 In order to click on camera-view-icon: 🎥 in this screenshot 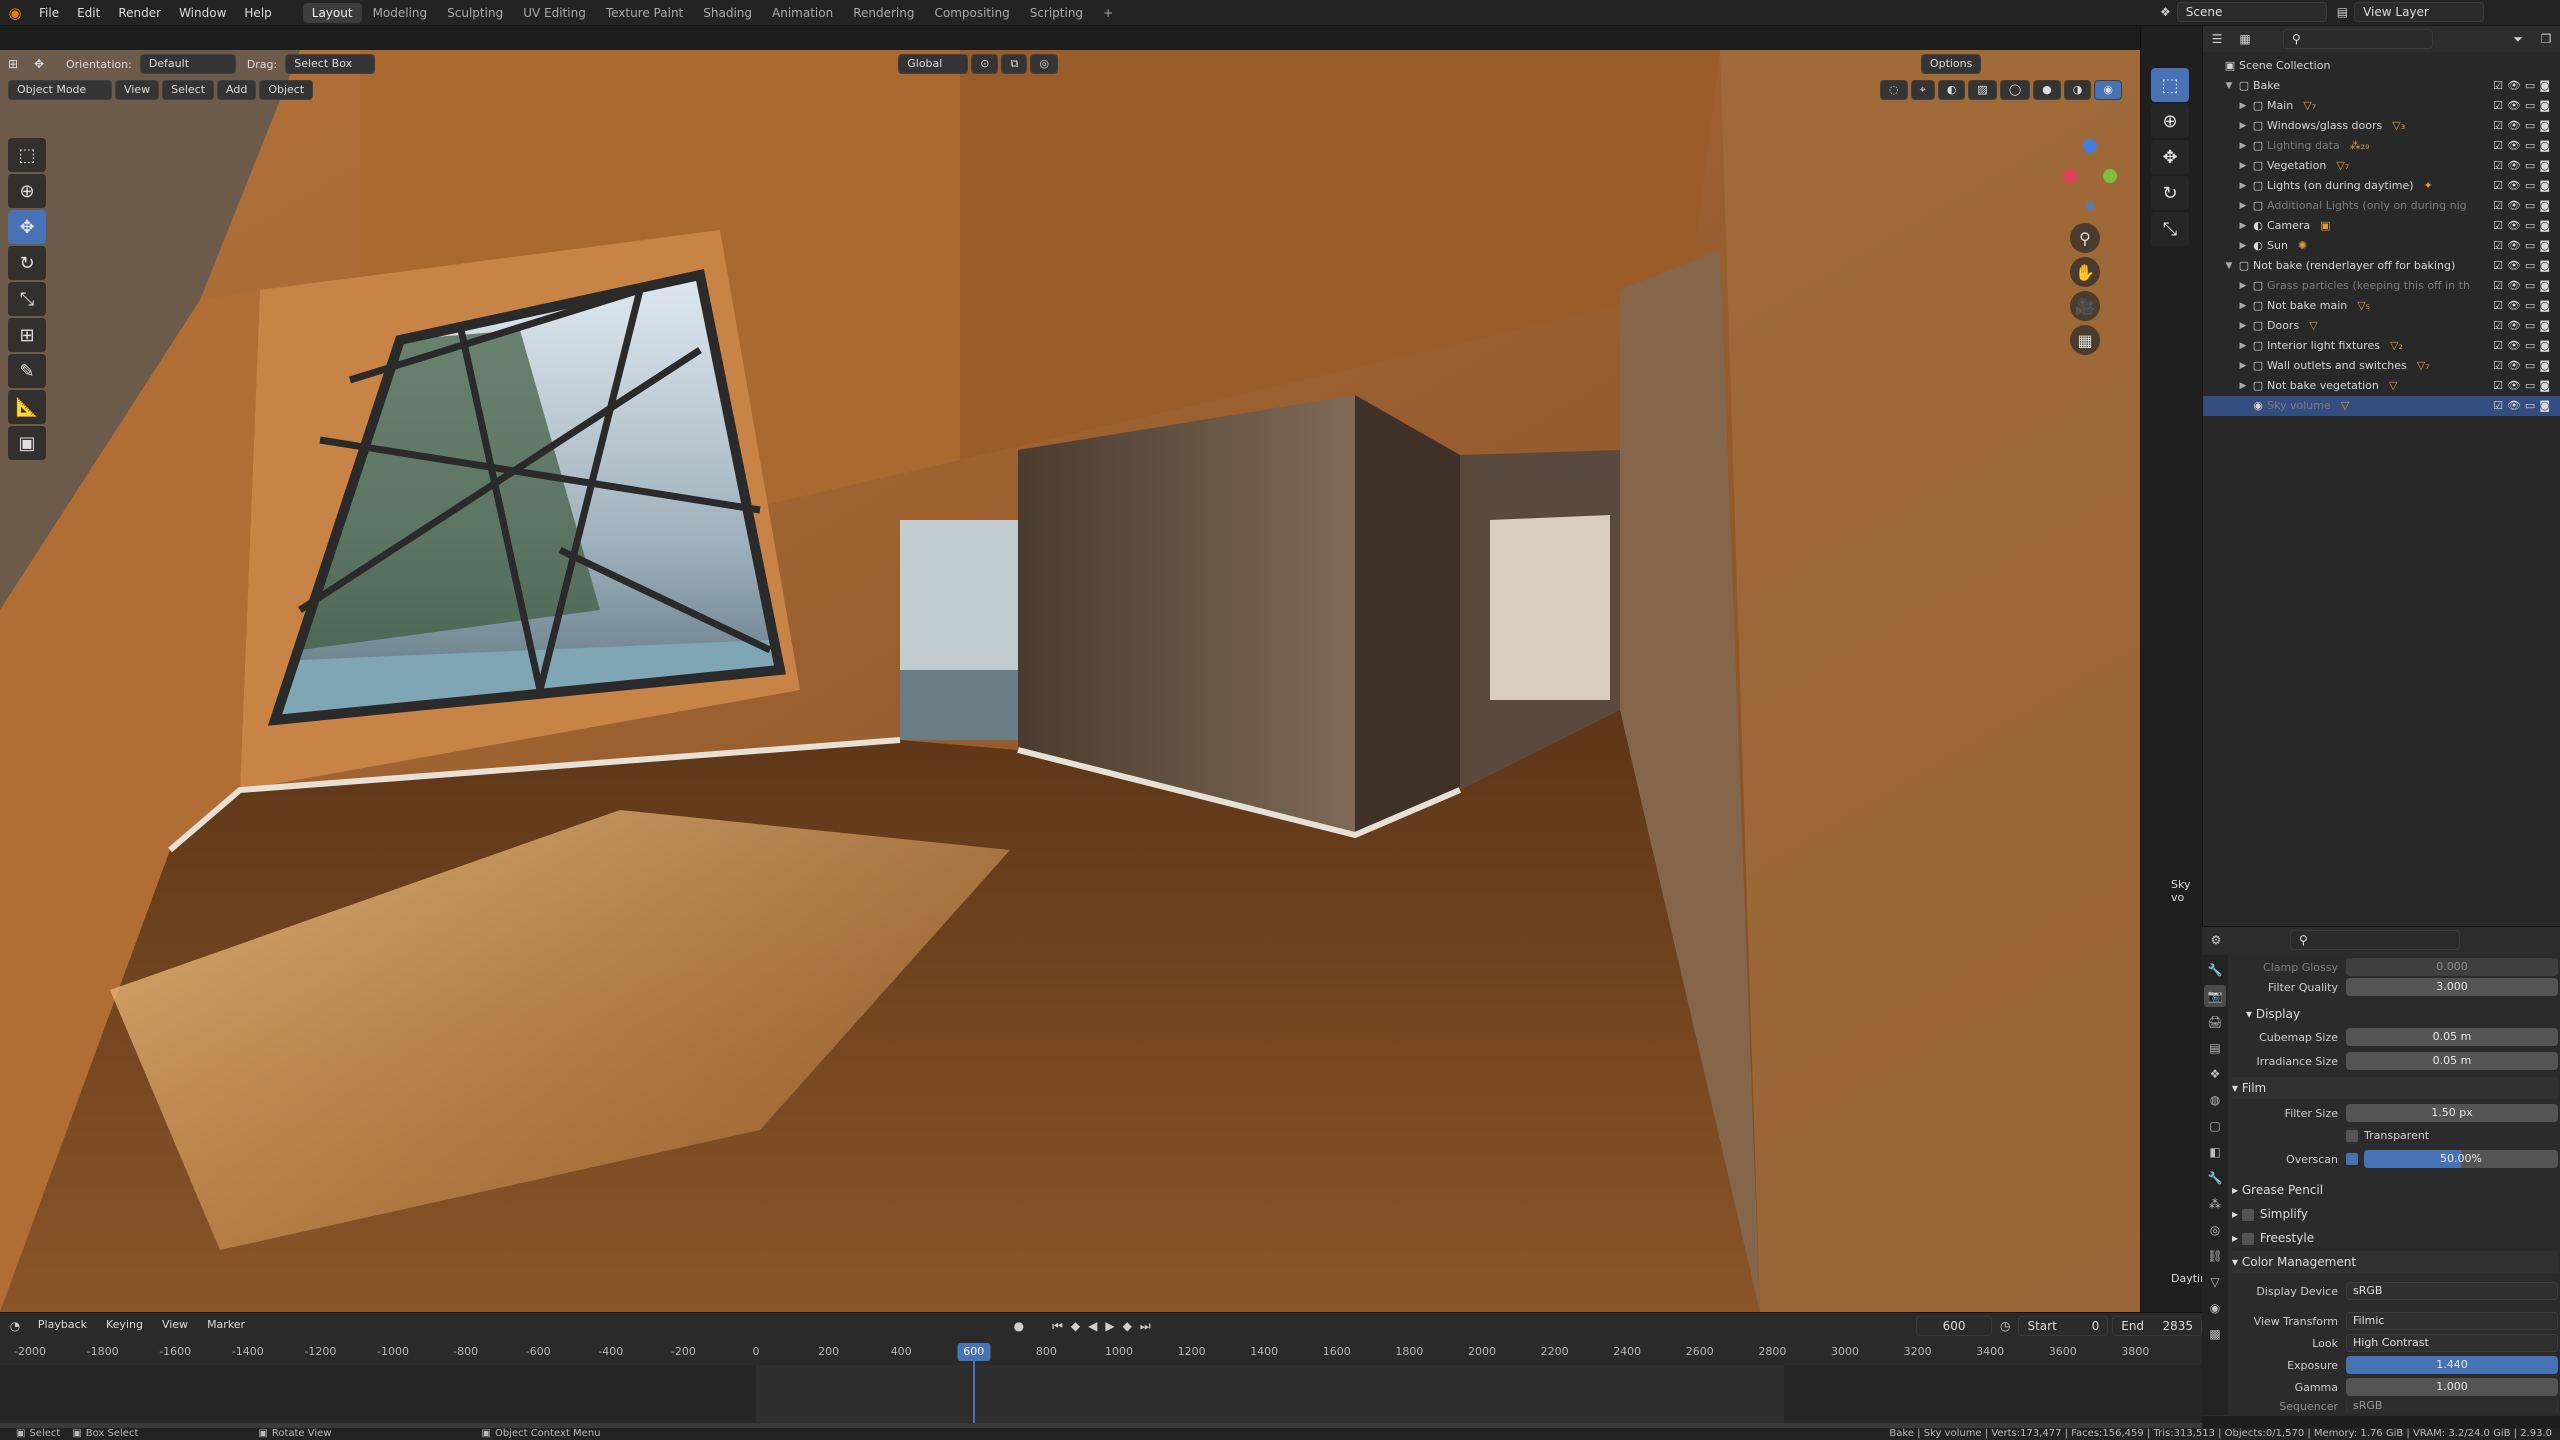, I will do `click(2085, 306)`.